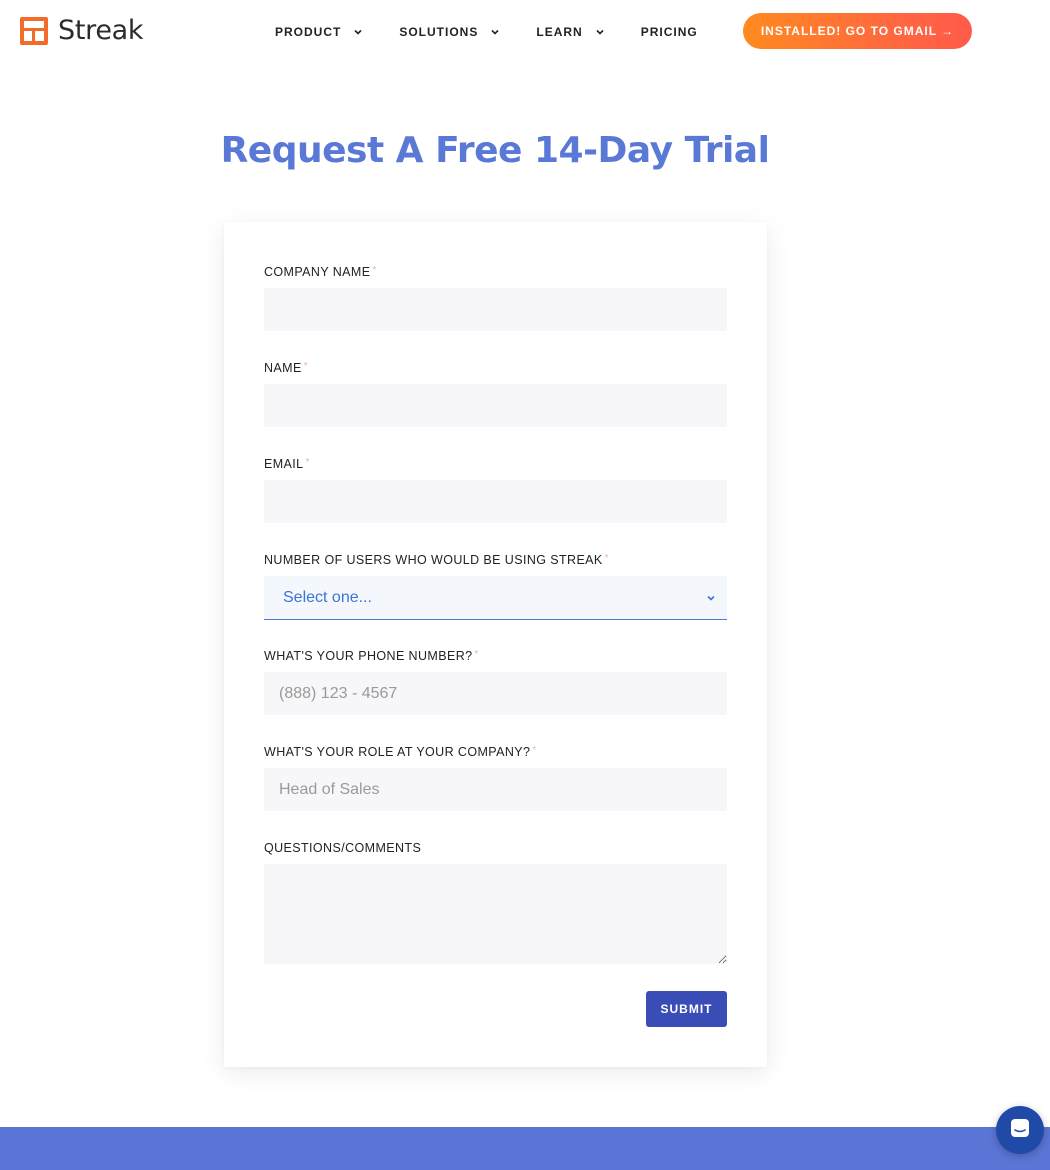  I want to click on company-name-input, so click(495, 309).